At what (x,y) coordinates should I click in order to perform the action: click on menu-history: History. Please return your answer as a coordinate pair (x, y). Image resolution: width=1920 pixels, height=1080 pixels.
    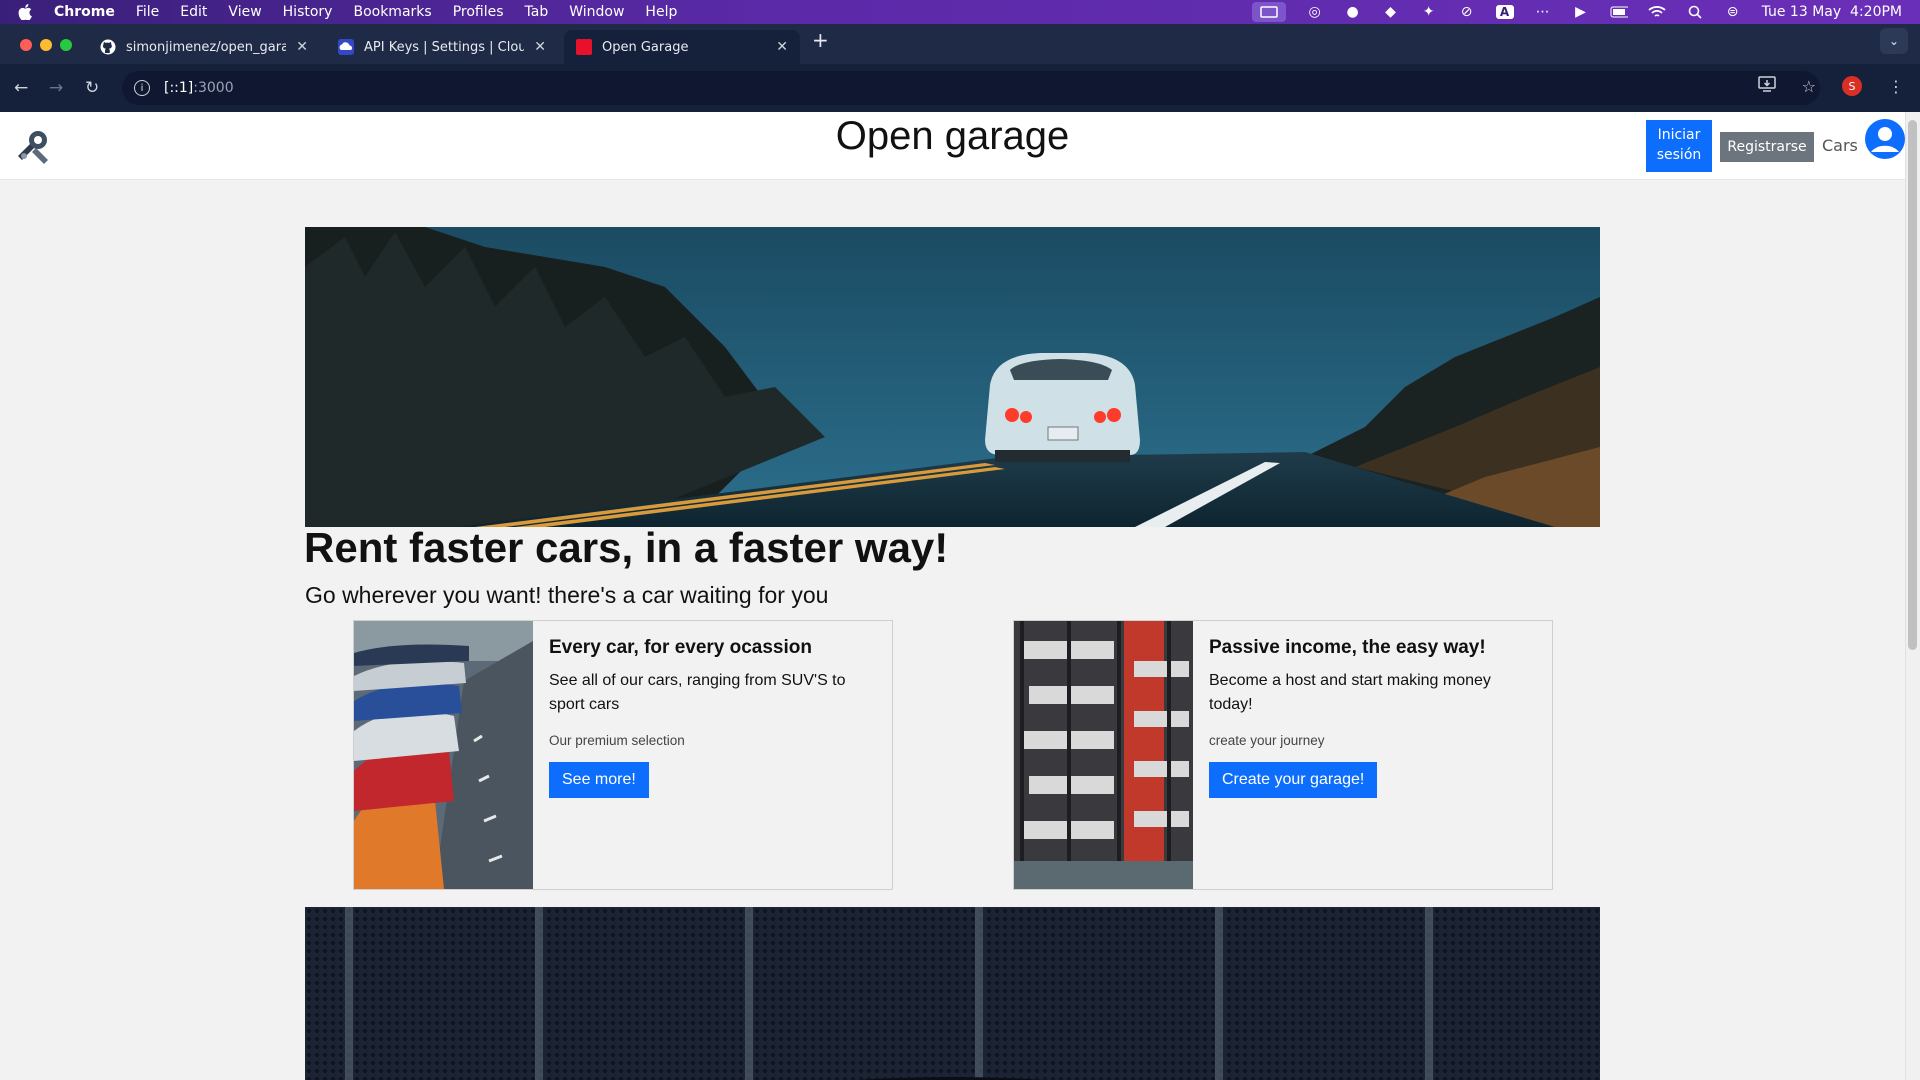
    Looking at the image, I should click on (308, 12).